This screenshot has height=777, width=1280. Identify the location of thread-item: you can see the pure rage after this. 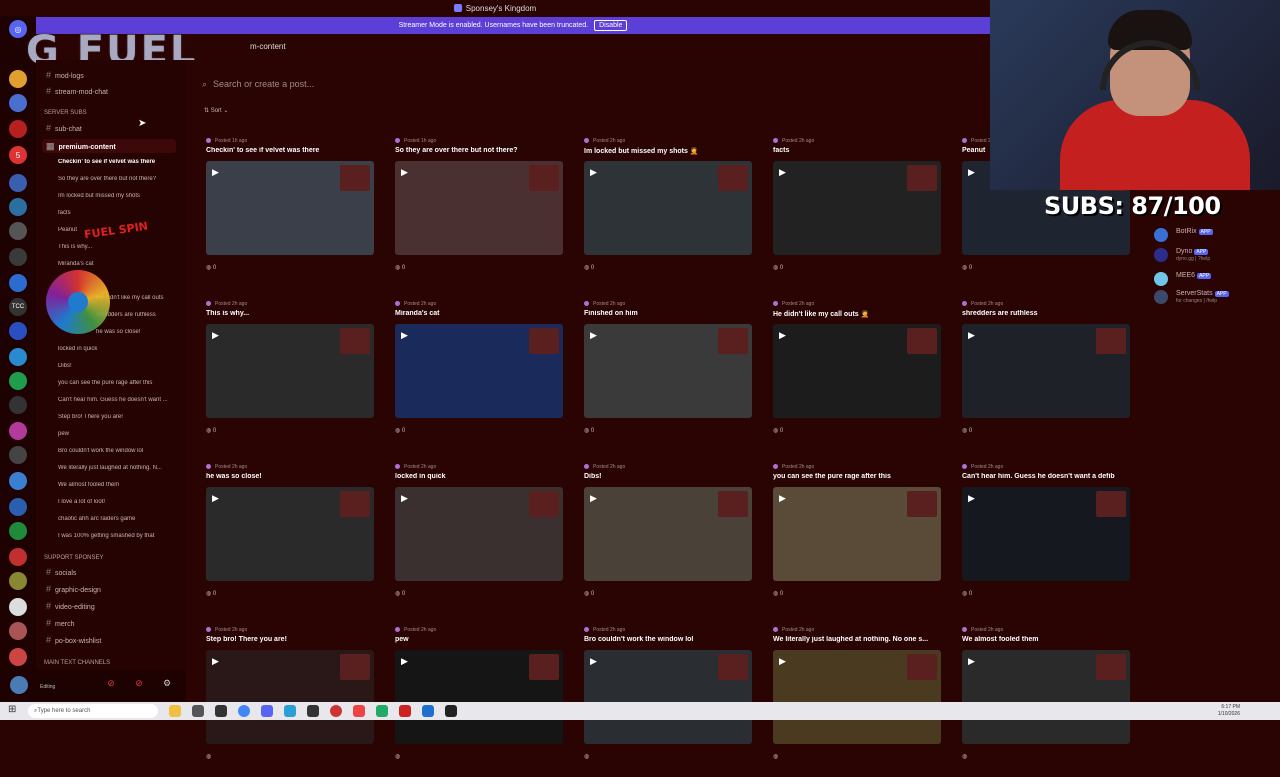
(120, 383).